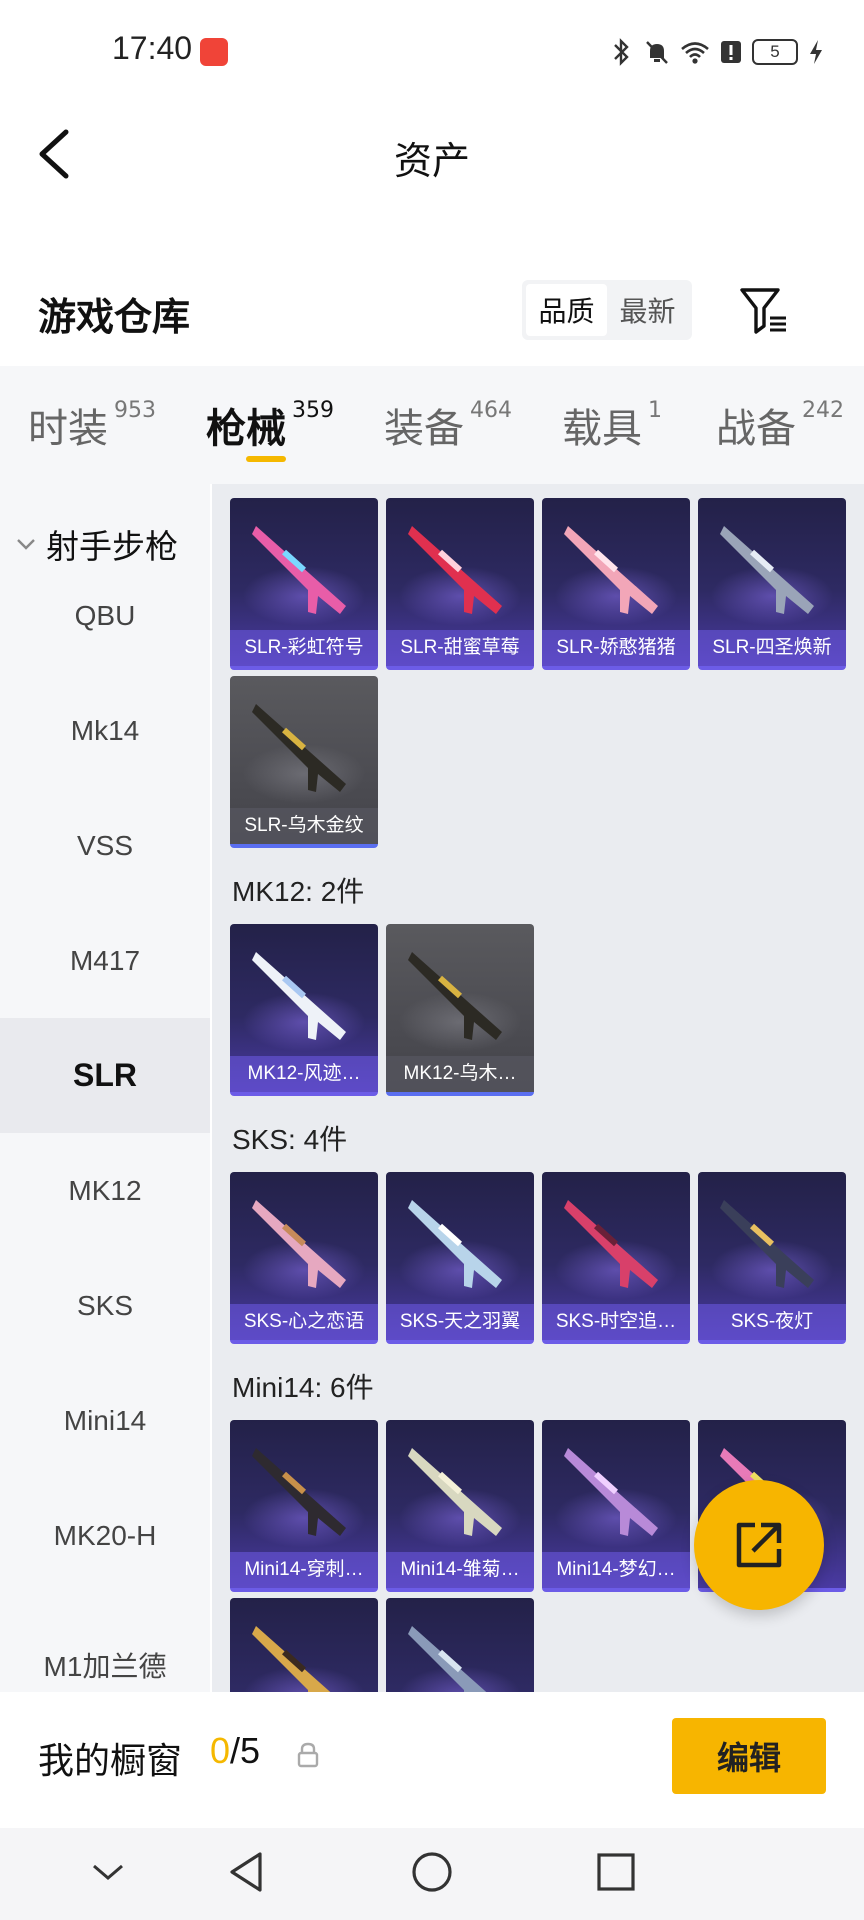 This screenshot has width=864, height=1920. I want to click on back-triangle-icon, so click(246, 1872).